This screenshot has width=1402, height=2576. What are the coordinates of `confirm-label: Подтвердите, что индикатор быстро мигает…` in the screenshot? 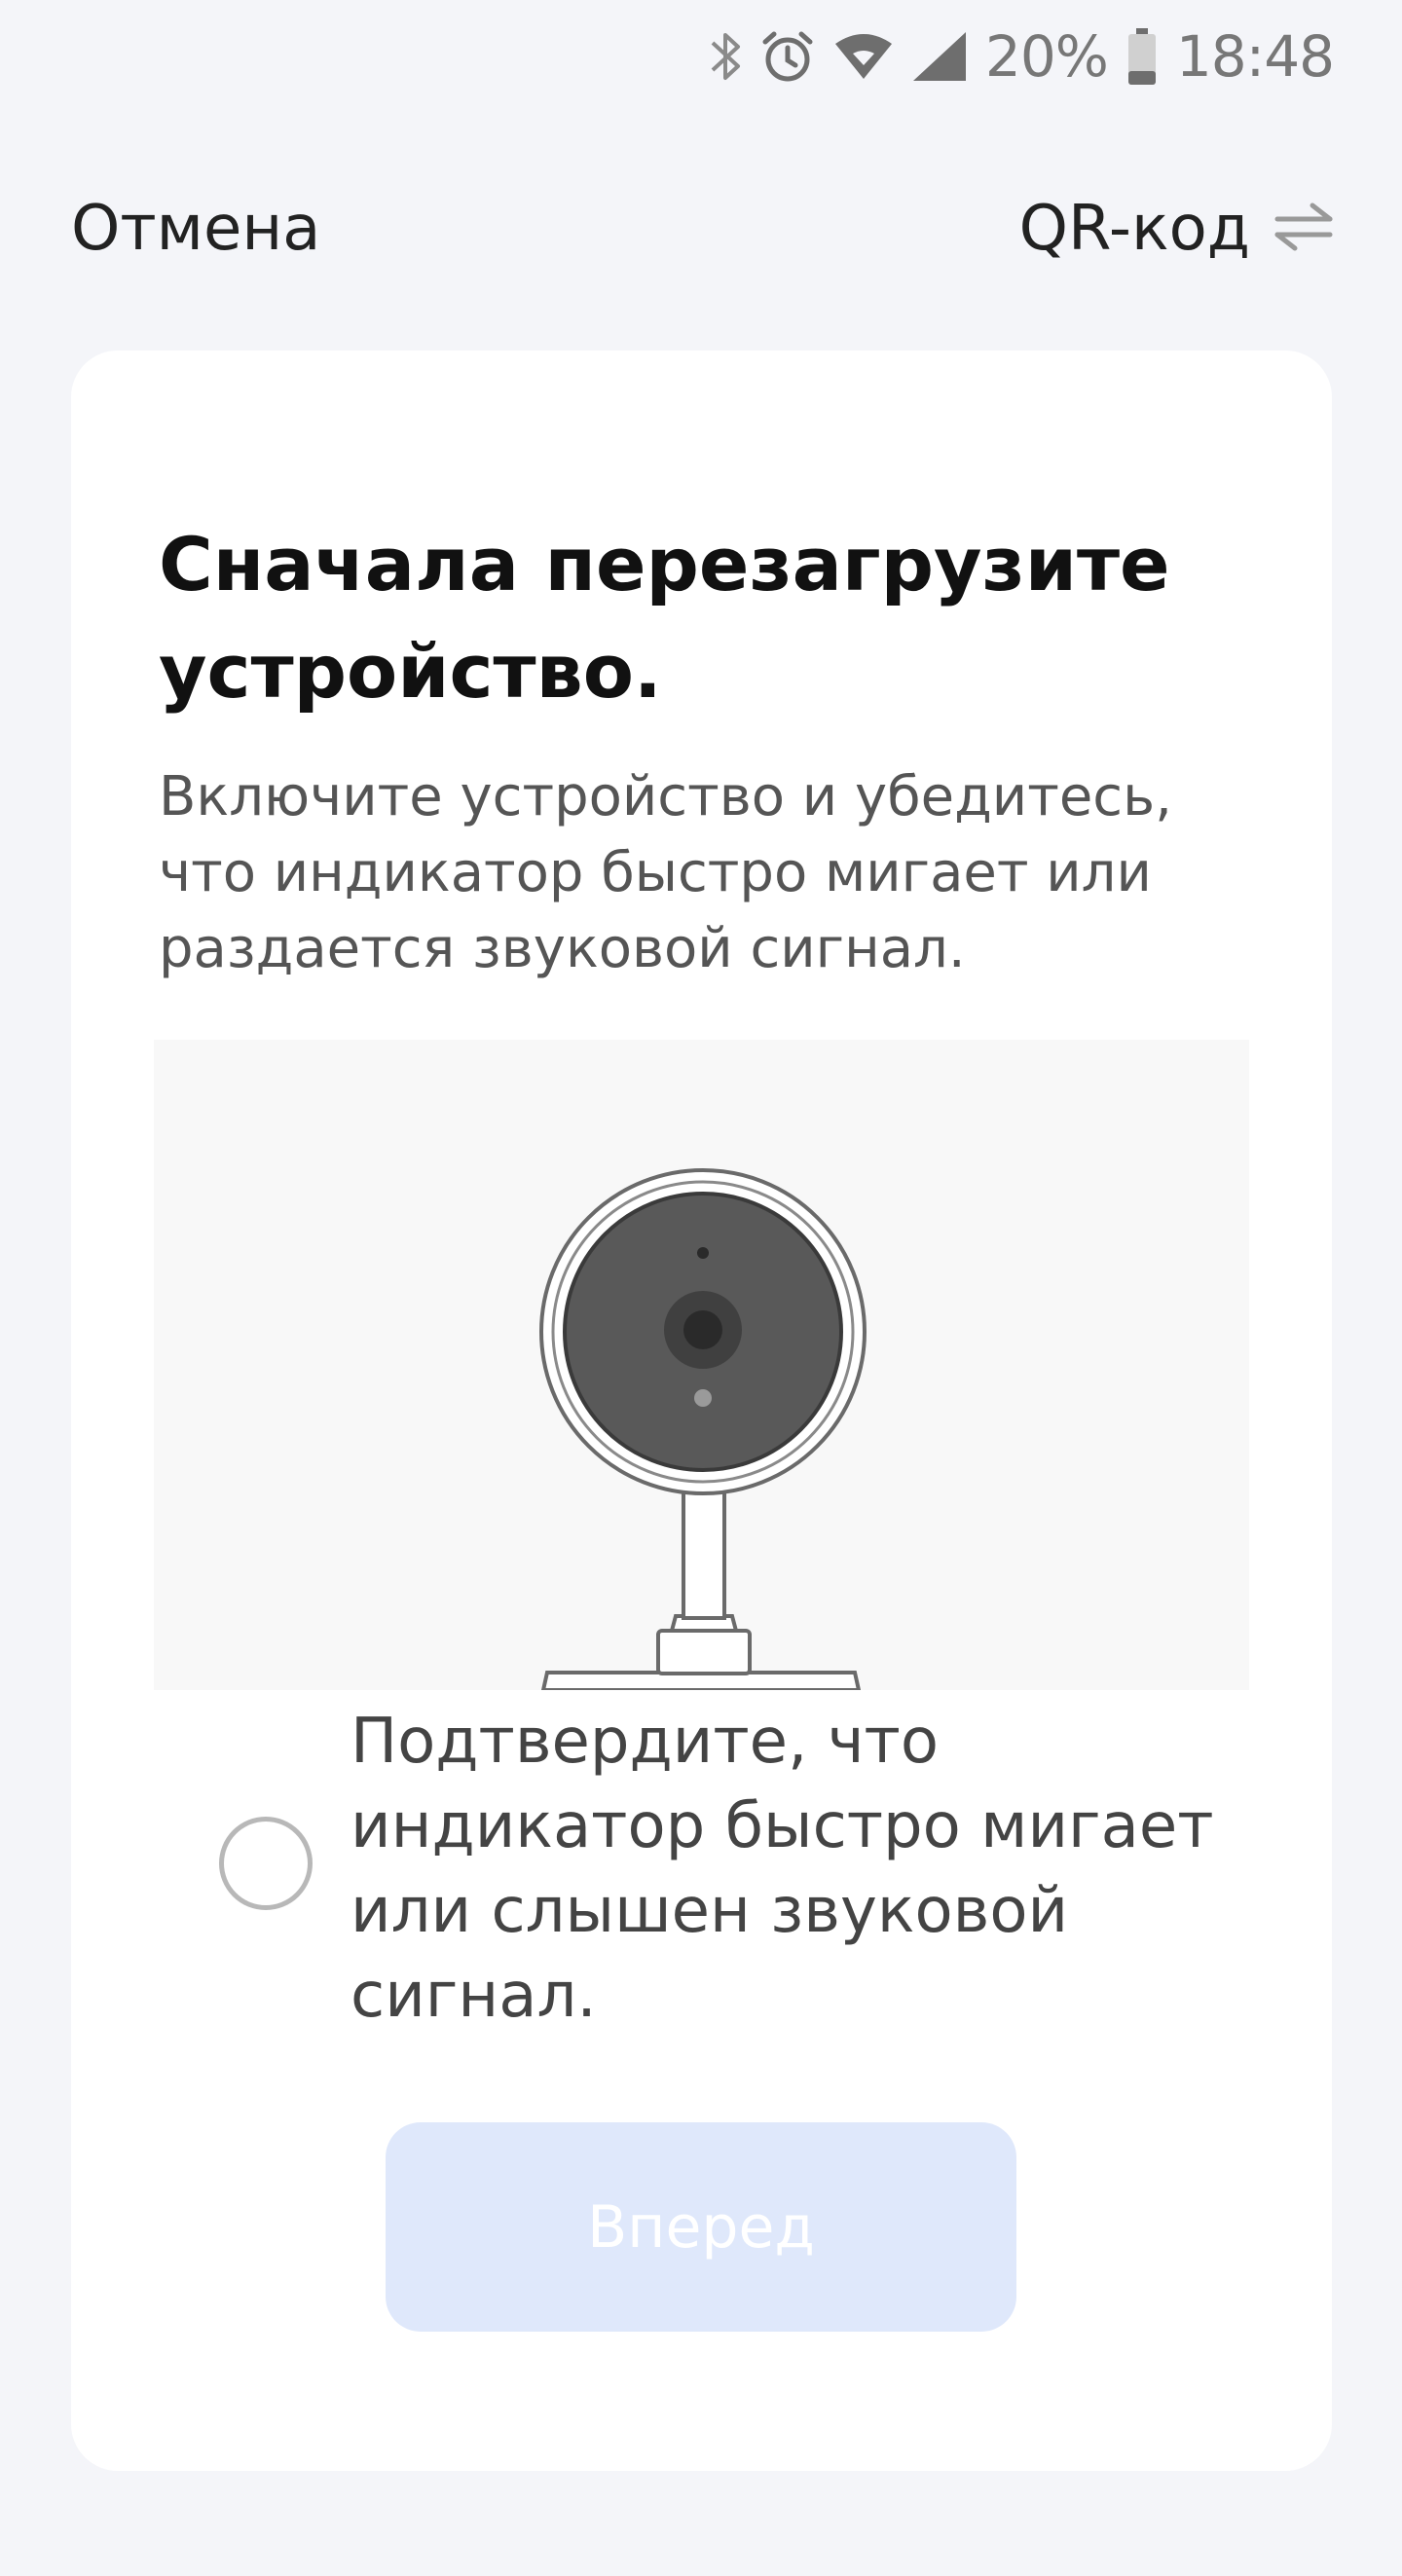 It's located at (782, 1869).